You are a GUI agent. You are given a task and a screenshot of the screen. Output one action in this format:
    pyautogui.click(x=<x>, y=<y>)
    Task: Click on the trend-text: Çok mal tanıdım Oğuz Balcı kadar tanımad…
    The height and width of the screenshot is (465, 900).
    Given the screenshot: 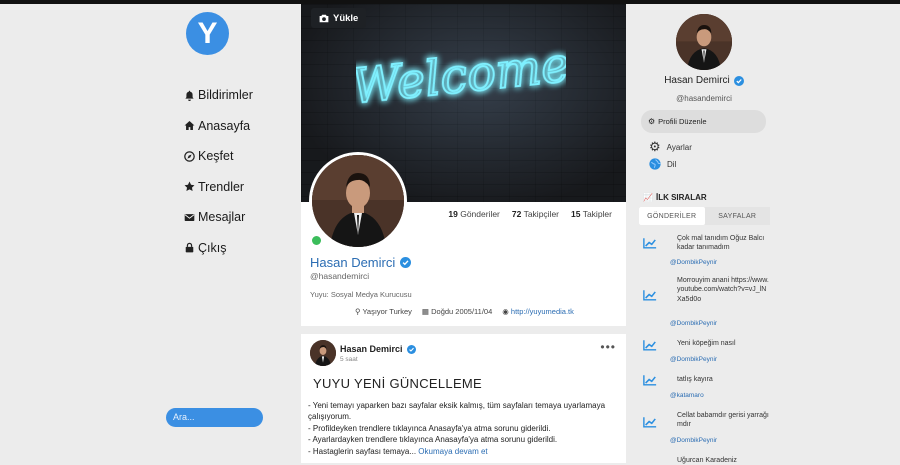 What is the action you would take?
    pyautogui.click(x=721, y=243)
    